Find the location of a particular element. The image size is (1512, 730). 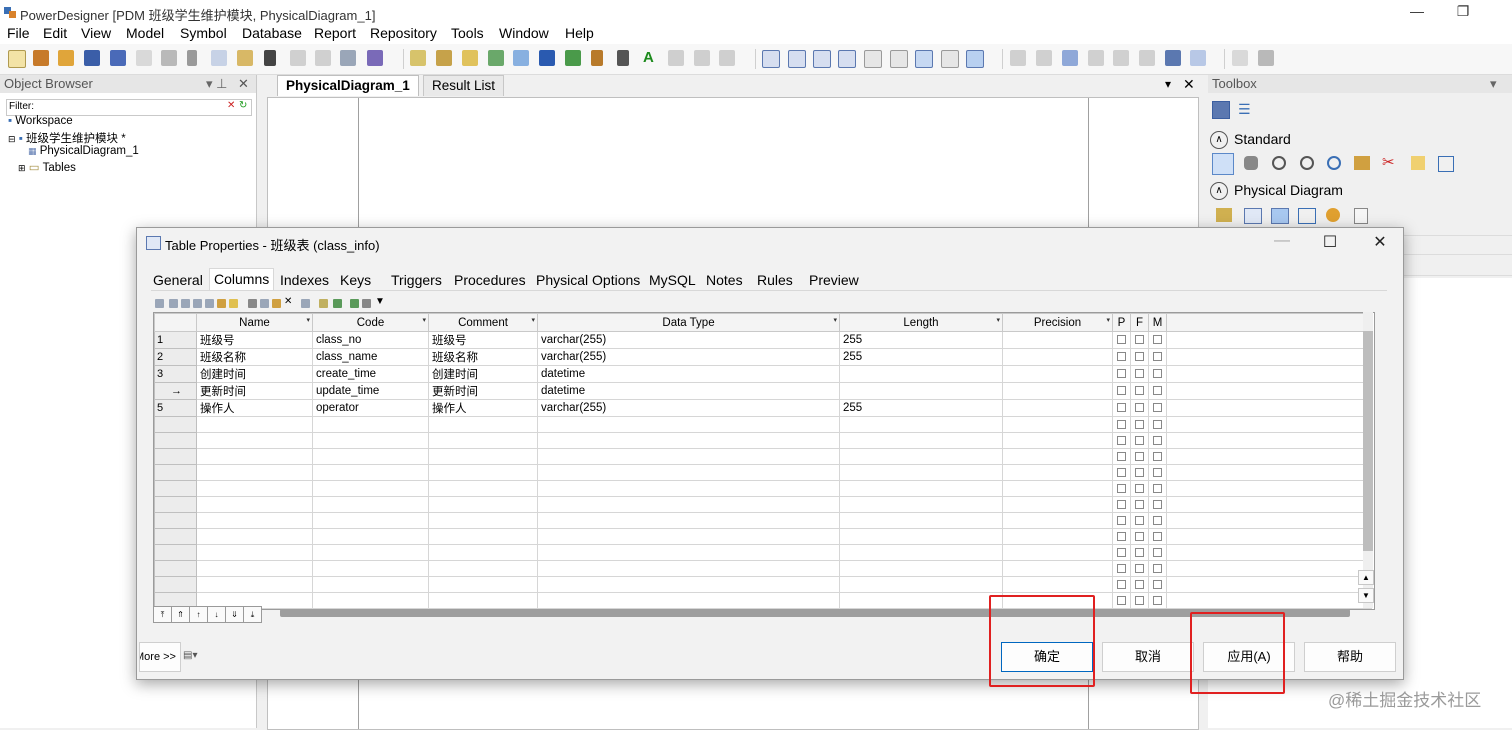

row-header: 5 is located at coordinates (175, 408).